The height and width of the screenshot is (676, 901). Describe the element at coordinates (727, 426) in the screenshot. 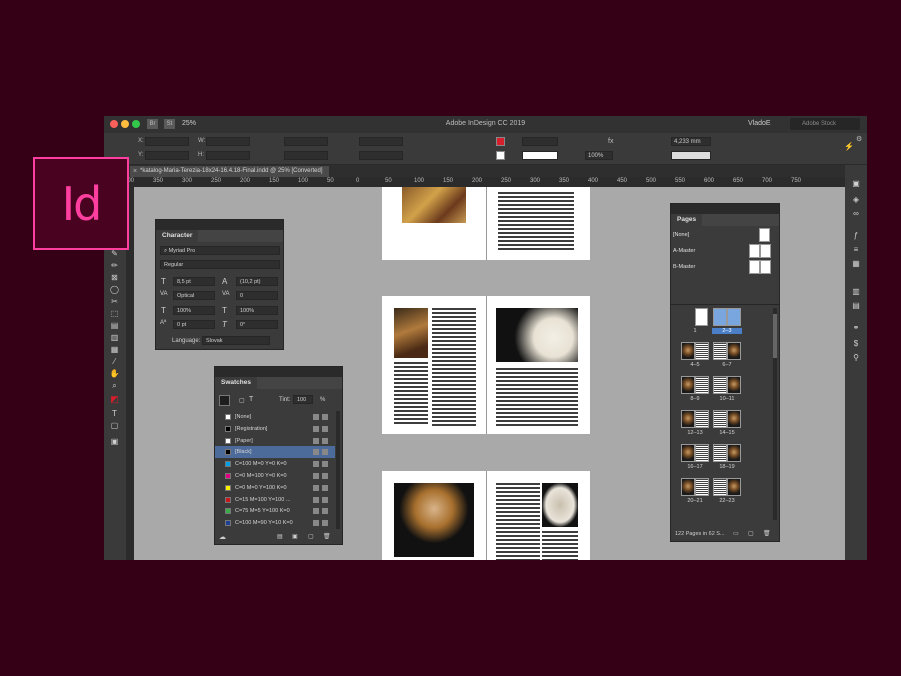

I see `page-thumbnail: 14–15` at that location.